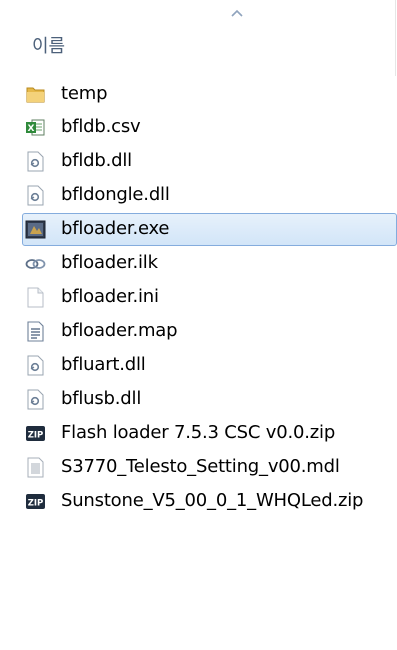 The width and height of the screenshot is (397, 650). What do you see at coordinates (200, 466) in the screenshot?
I see `file-name: S3770_Telesto_Setting_v00.mdl` at bounding box center [200, 466].